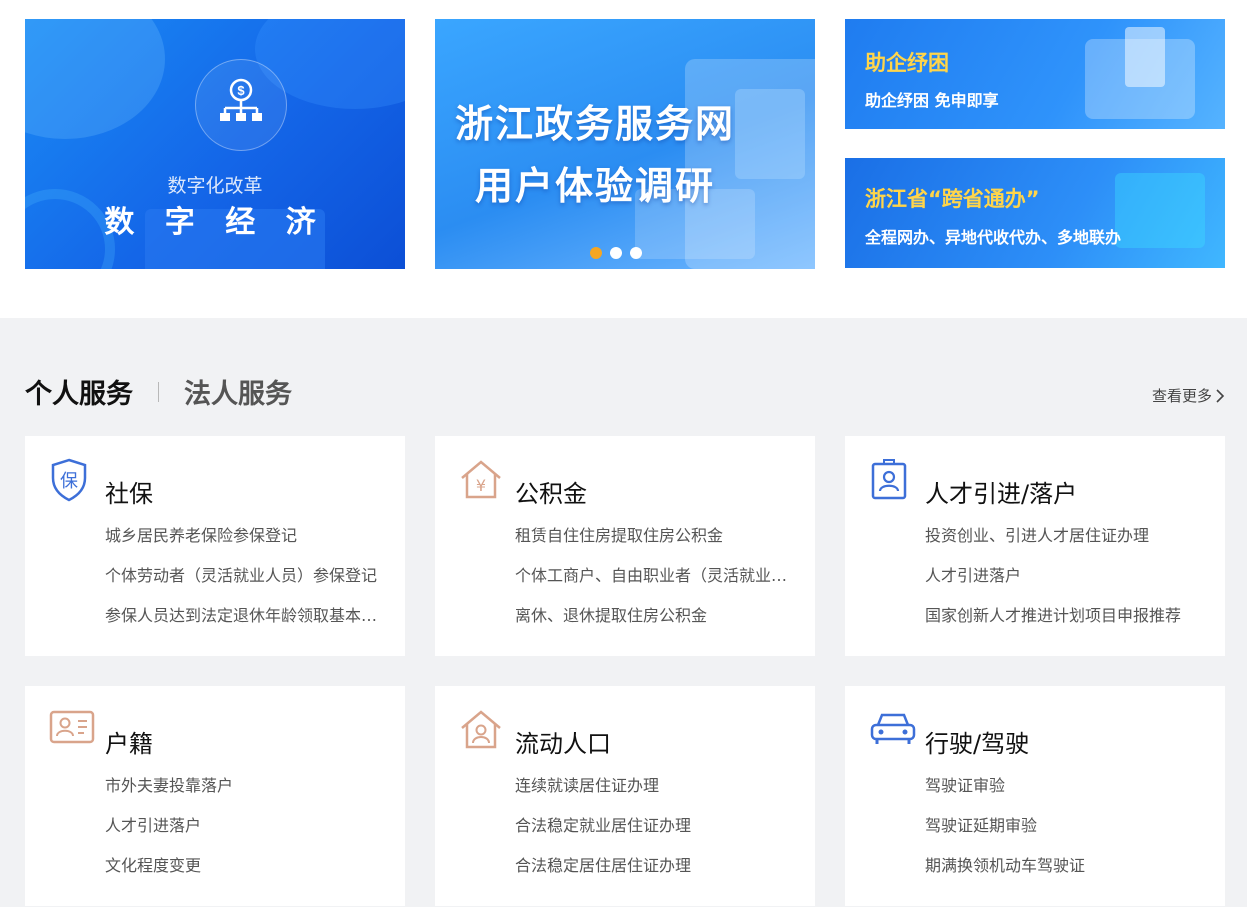 The width and height of the screenshot is (1247, 907). Describe the element at coordinates (657, 546) in the screenshot. I see `service-link: 租赁自住住房提取住房公积金` at that location.